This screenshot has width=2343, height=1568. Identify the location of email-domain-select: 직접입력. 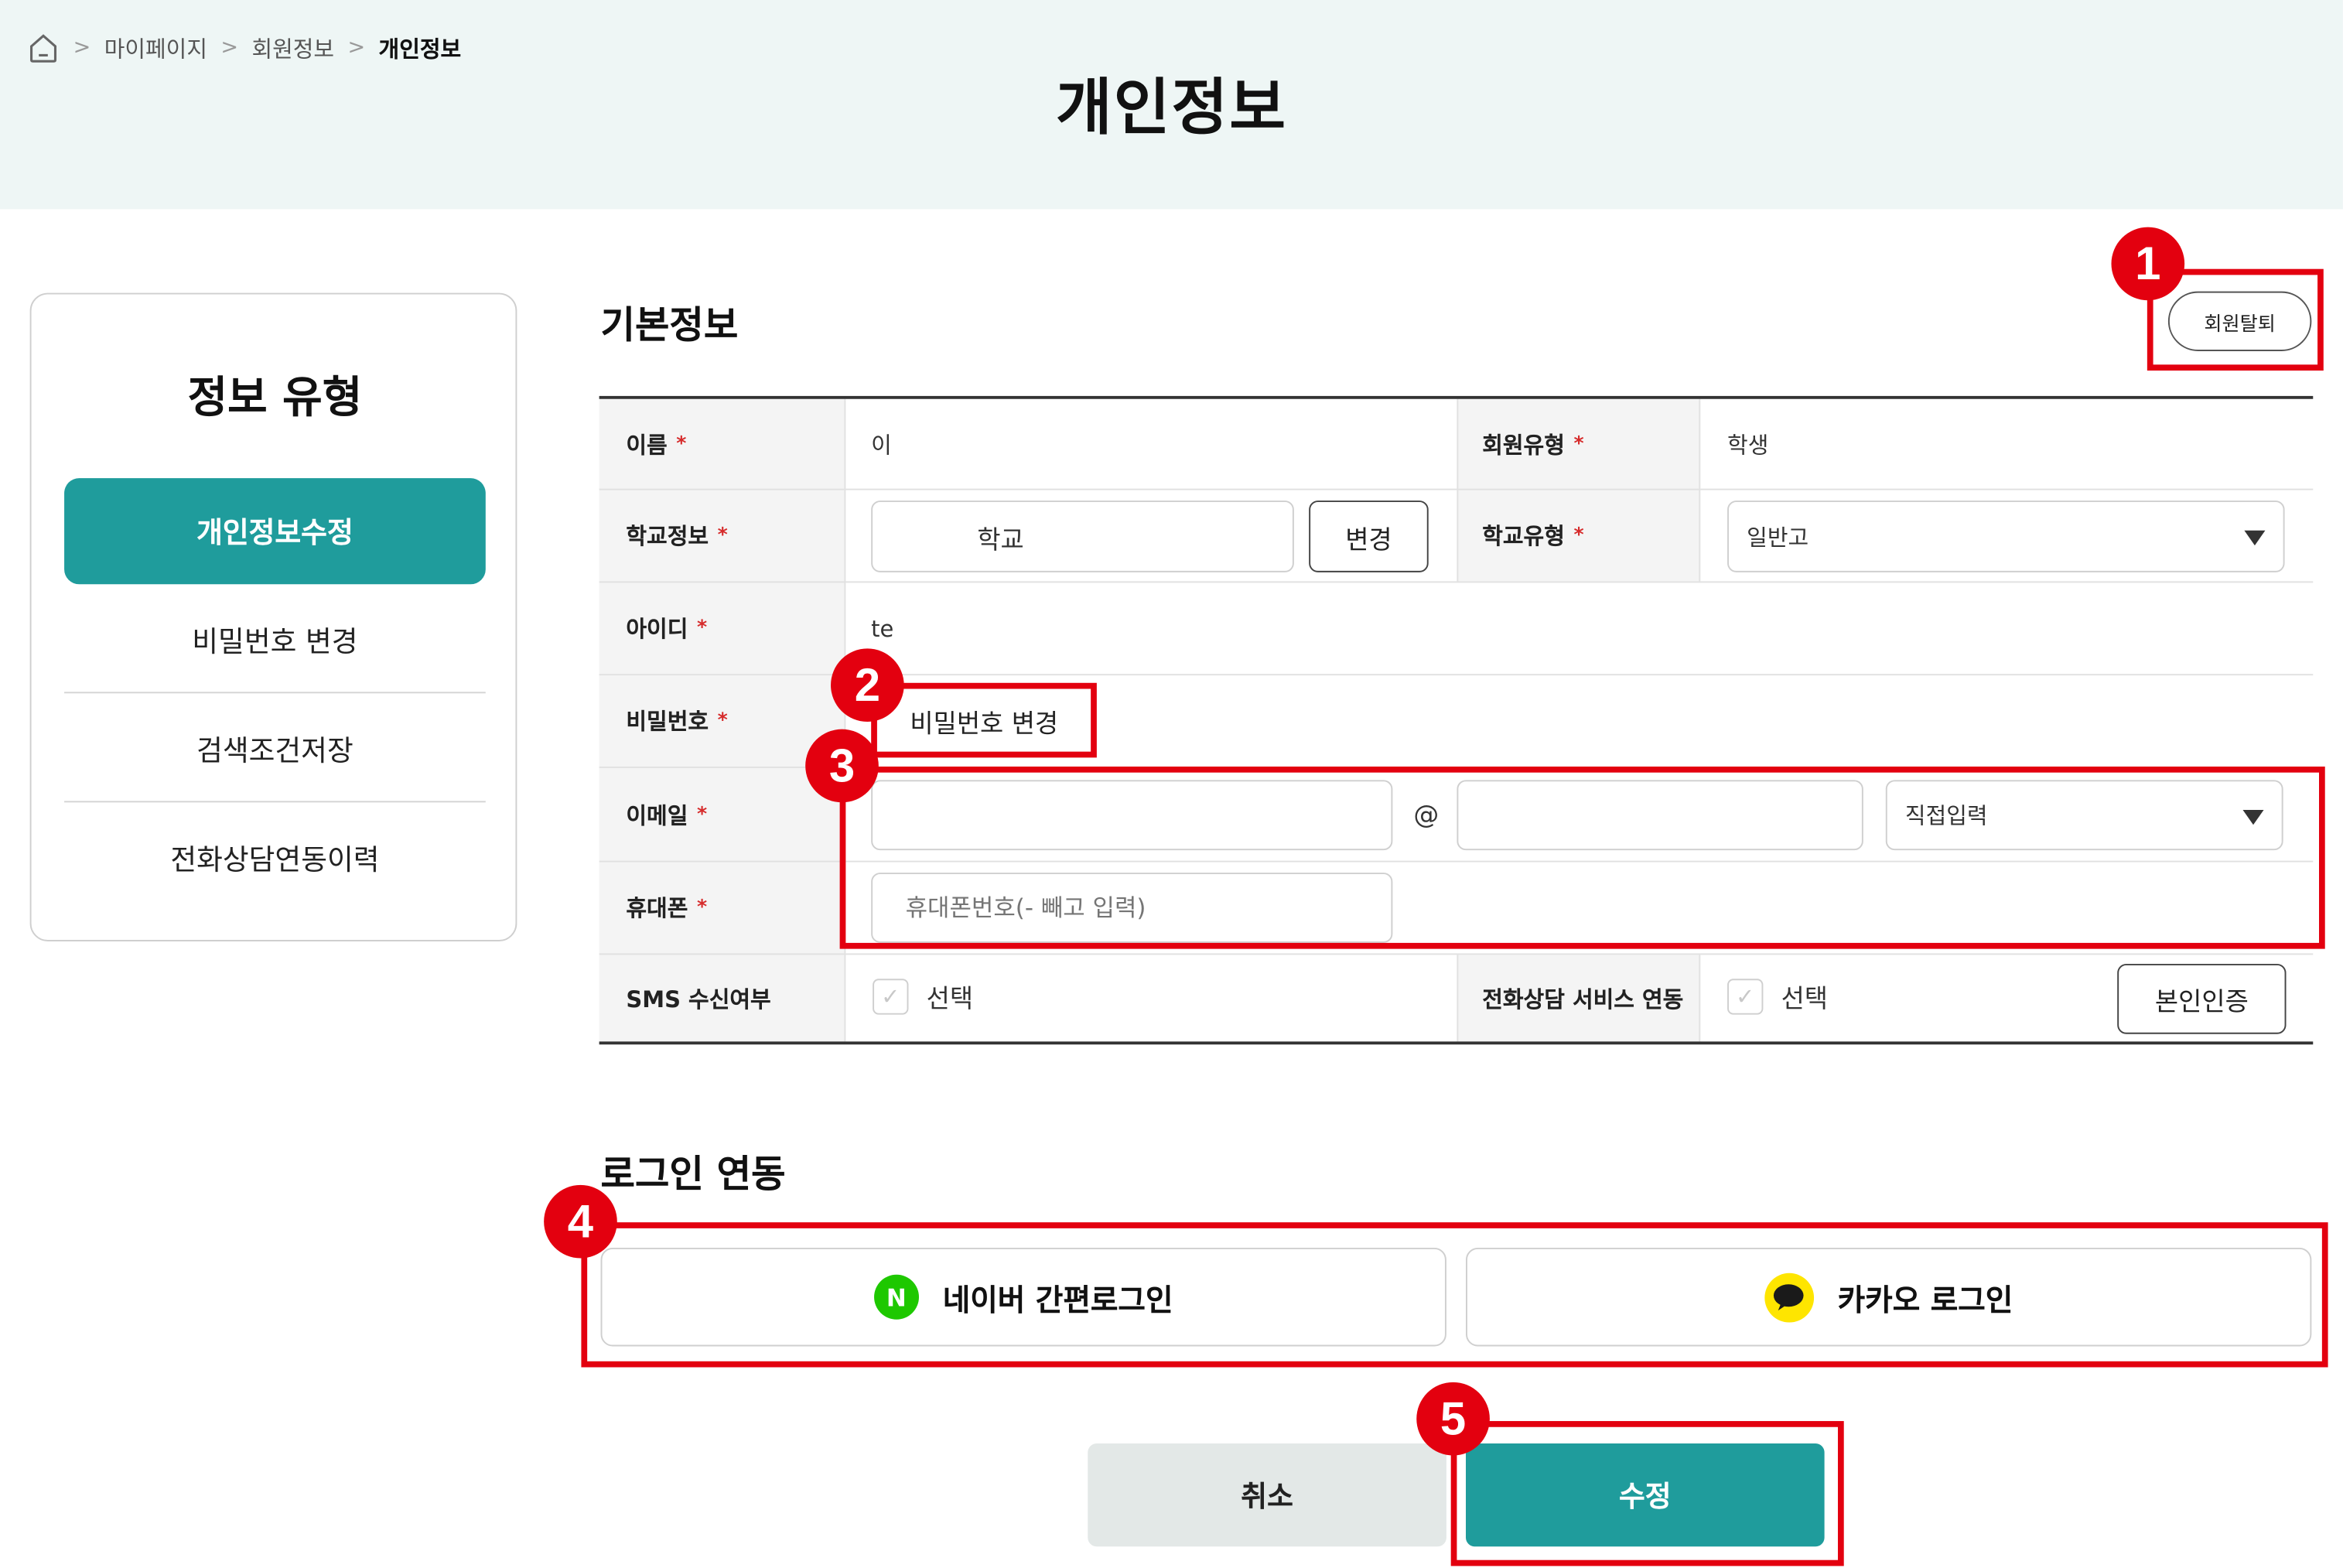
(2084, 815).